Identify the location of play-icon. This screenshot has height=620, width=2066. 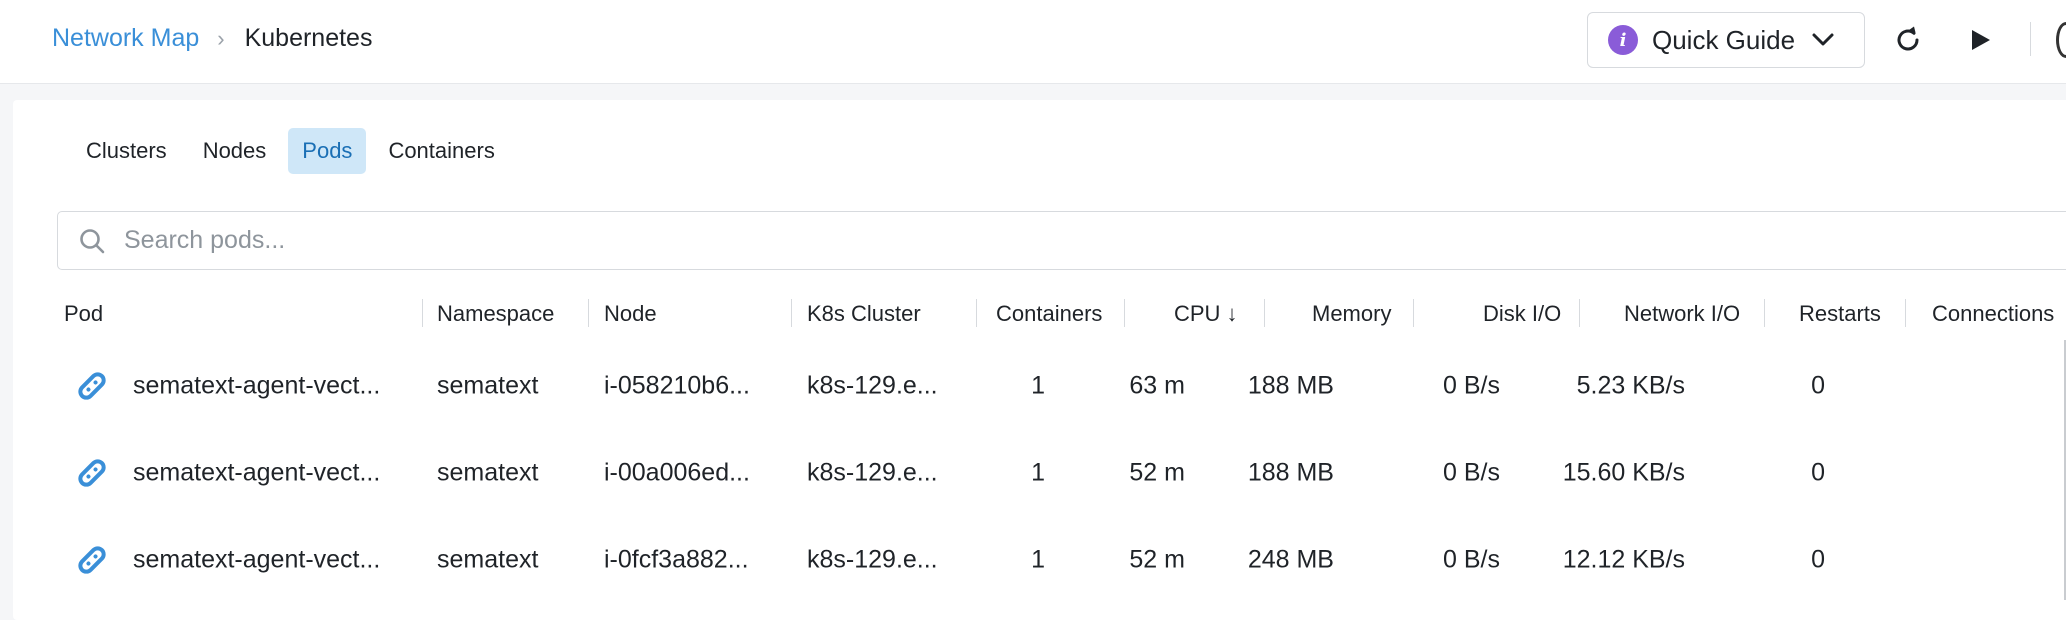
(1981, 40).